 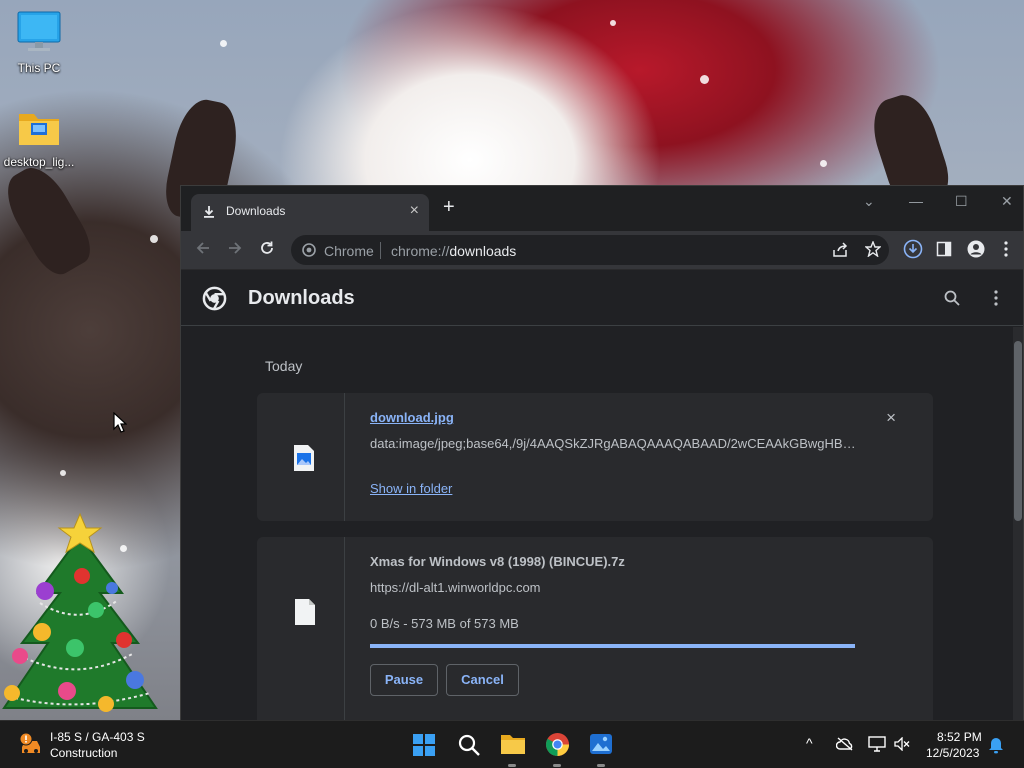 I want to click on reload-icon, so click(x=267, y=247).